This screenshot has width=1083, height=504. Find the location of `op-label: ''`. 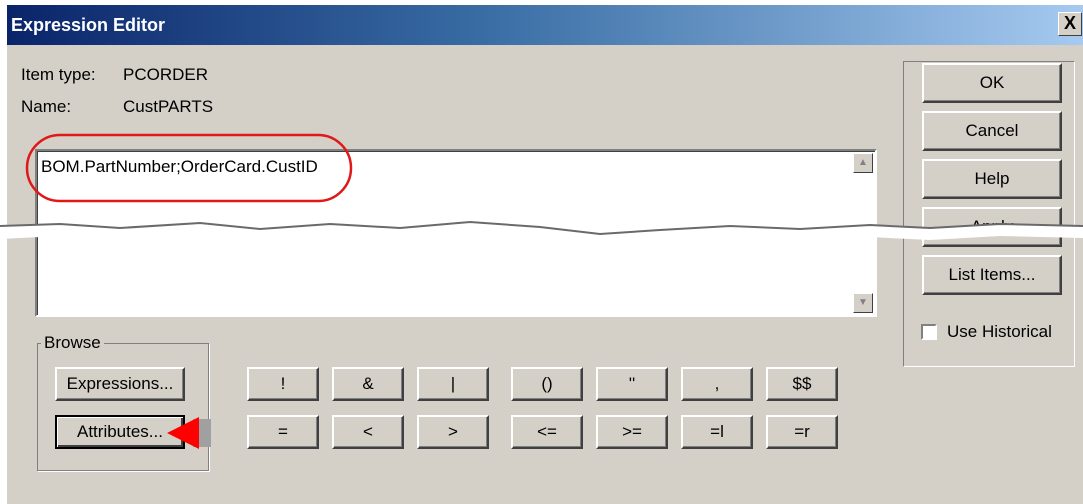

op-label: '' is located at coordinates (632, 383).